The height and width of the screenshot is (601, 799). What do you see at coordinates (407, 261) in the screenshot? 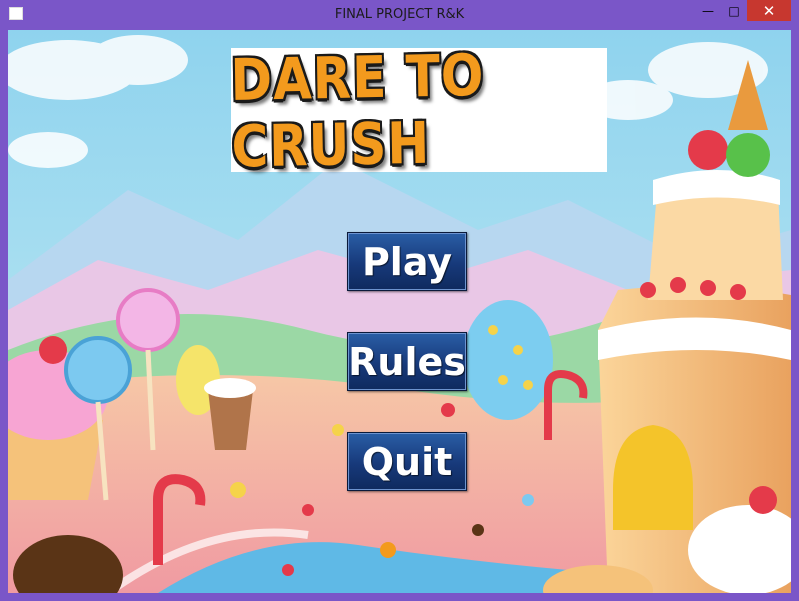
I see `play-button: Play` at bounding box center [407, 261].